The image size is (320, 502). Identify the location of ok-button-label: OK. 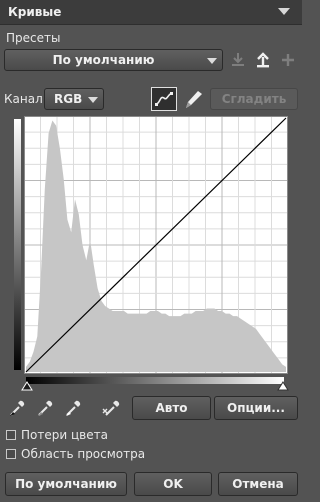
(173, 484).